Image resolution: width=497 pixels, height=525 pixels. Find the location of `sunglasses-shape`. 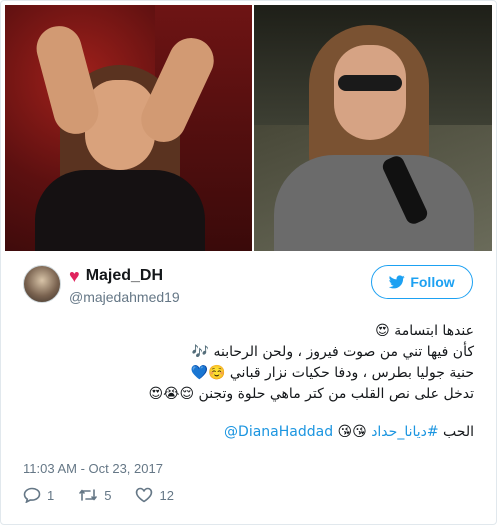

sunglasses-shape is located at coordinates (370, 83).